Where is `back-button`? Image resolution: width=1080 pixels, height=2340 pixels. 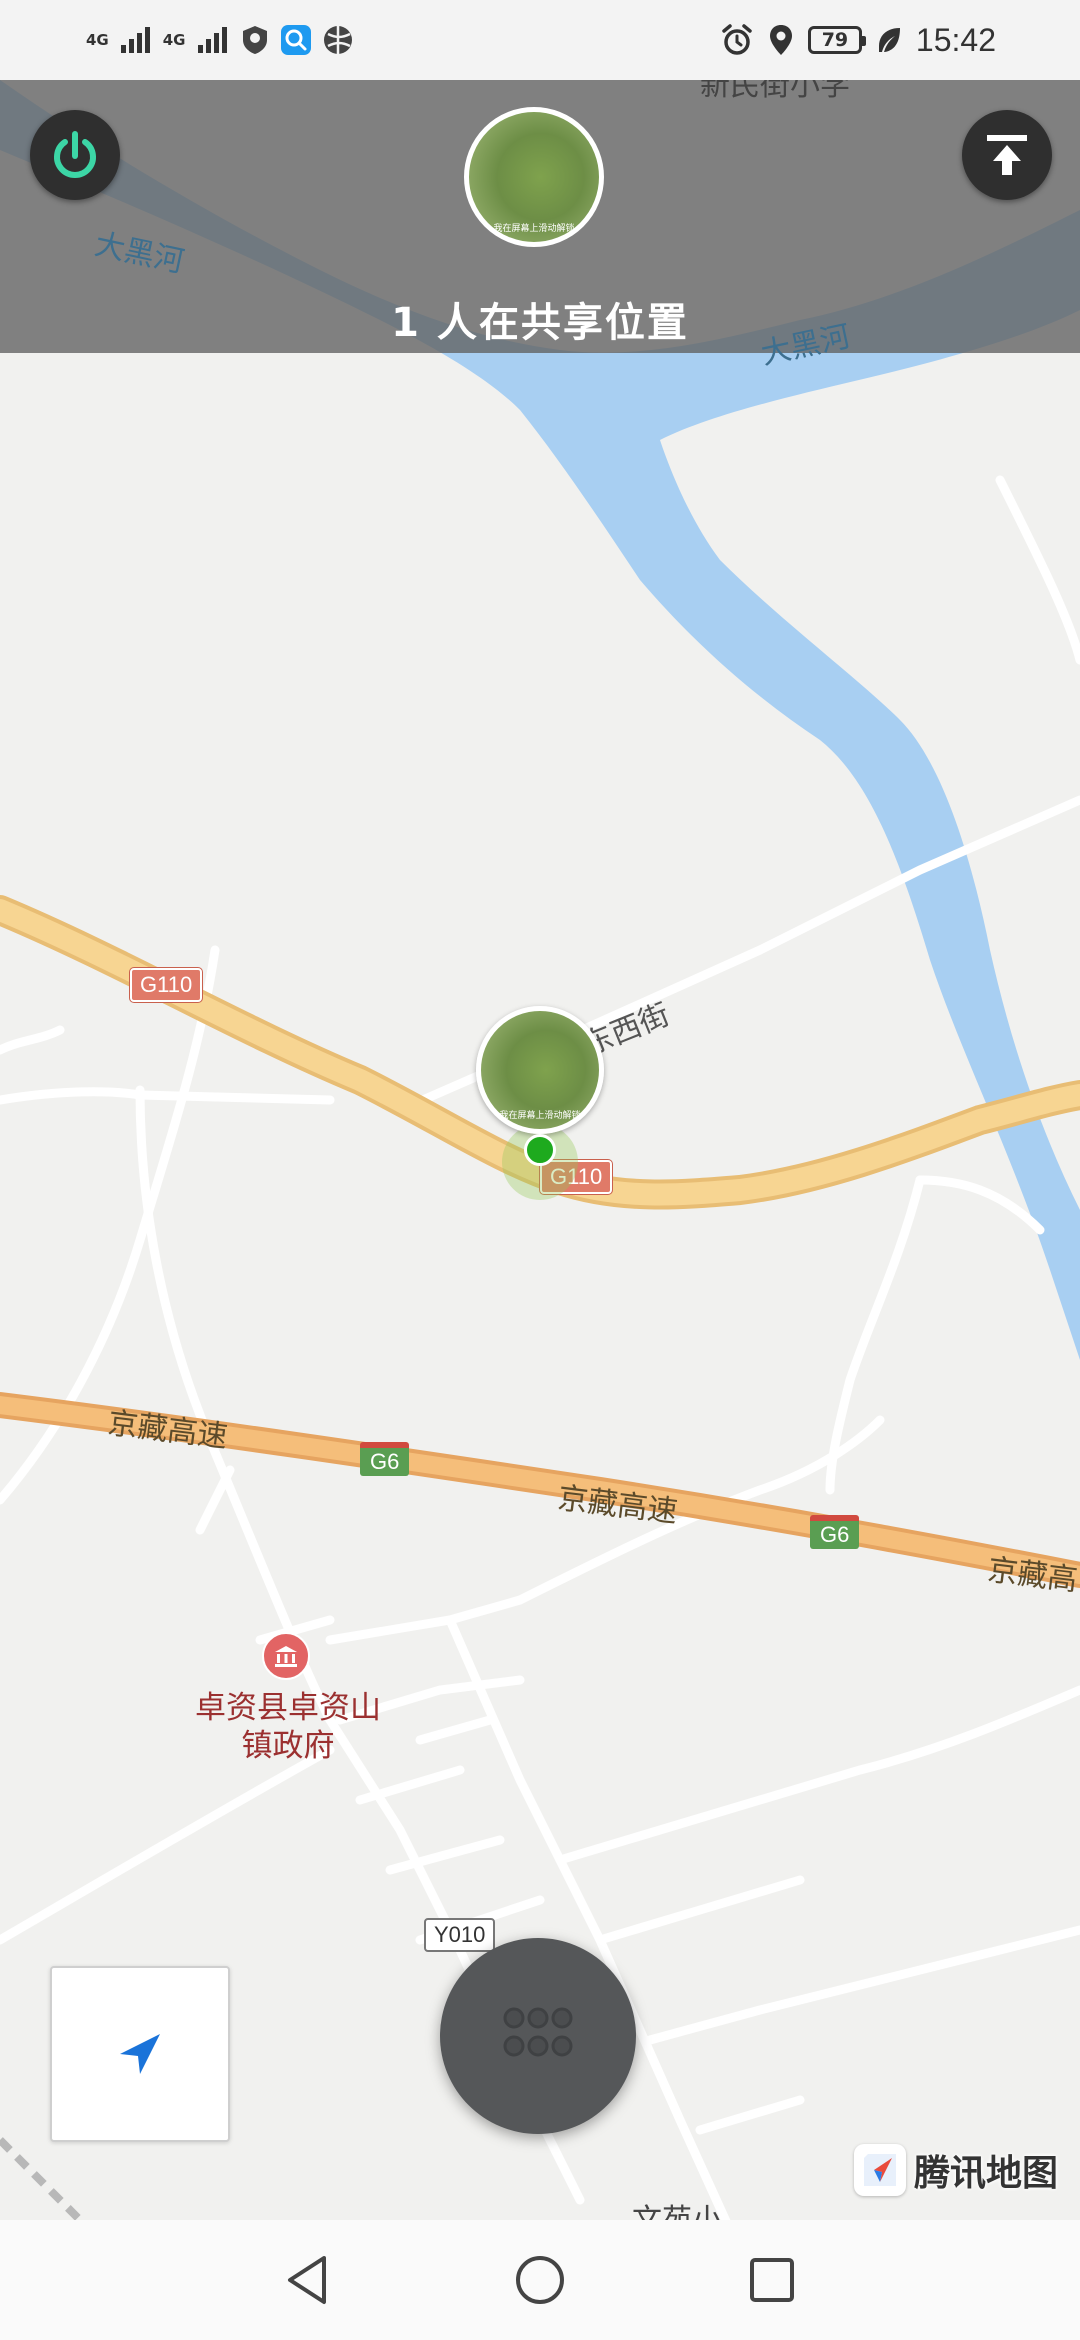
back-button is located at coordinates (308, 2280).